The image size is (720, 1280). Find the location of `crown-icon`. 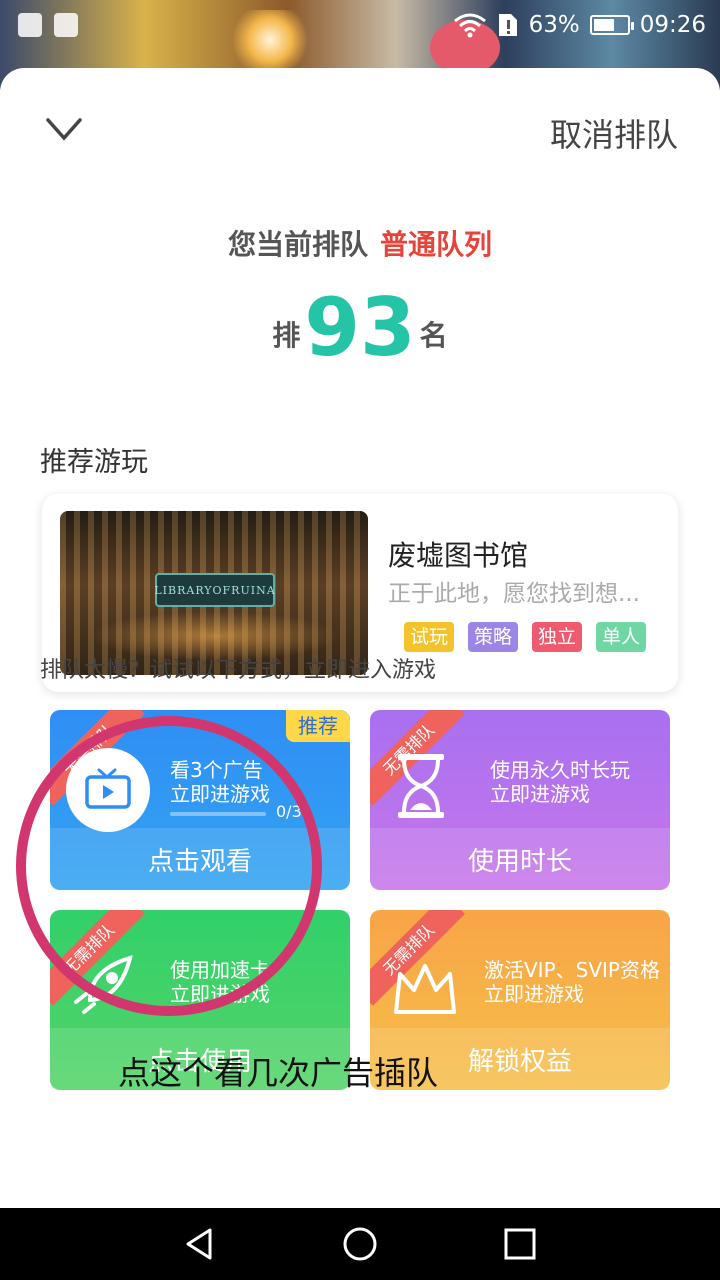

crown-icon is located at coordinates (425, 989).